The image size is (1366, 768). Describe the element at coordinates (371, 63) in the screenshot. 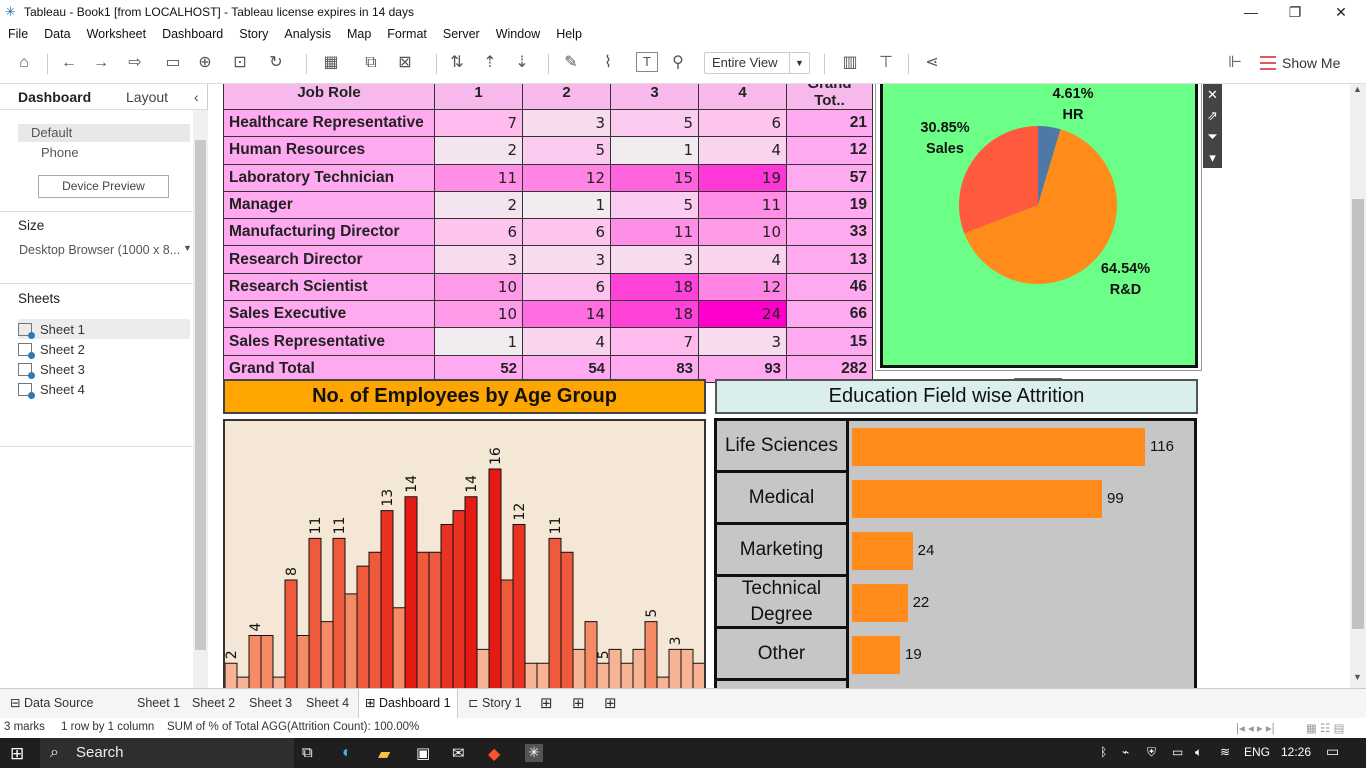

I see `duplicate-sheet-icon: ⧉` at that location.